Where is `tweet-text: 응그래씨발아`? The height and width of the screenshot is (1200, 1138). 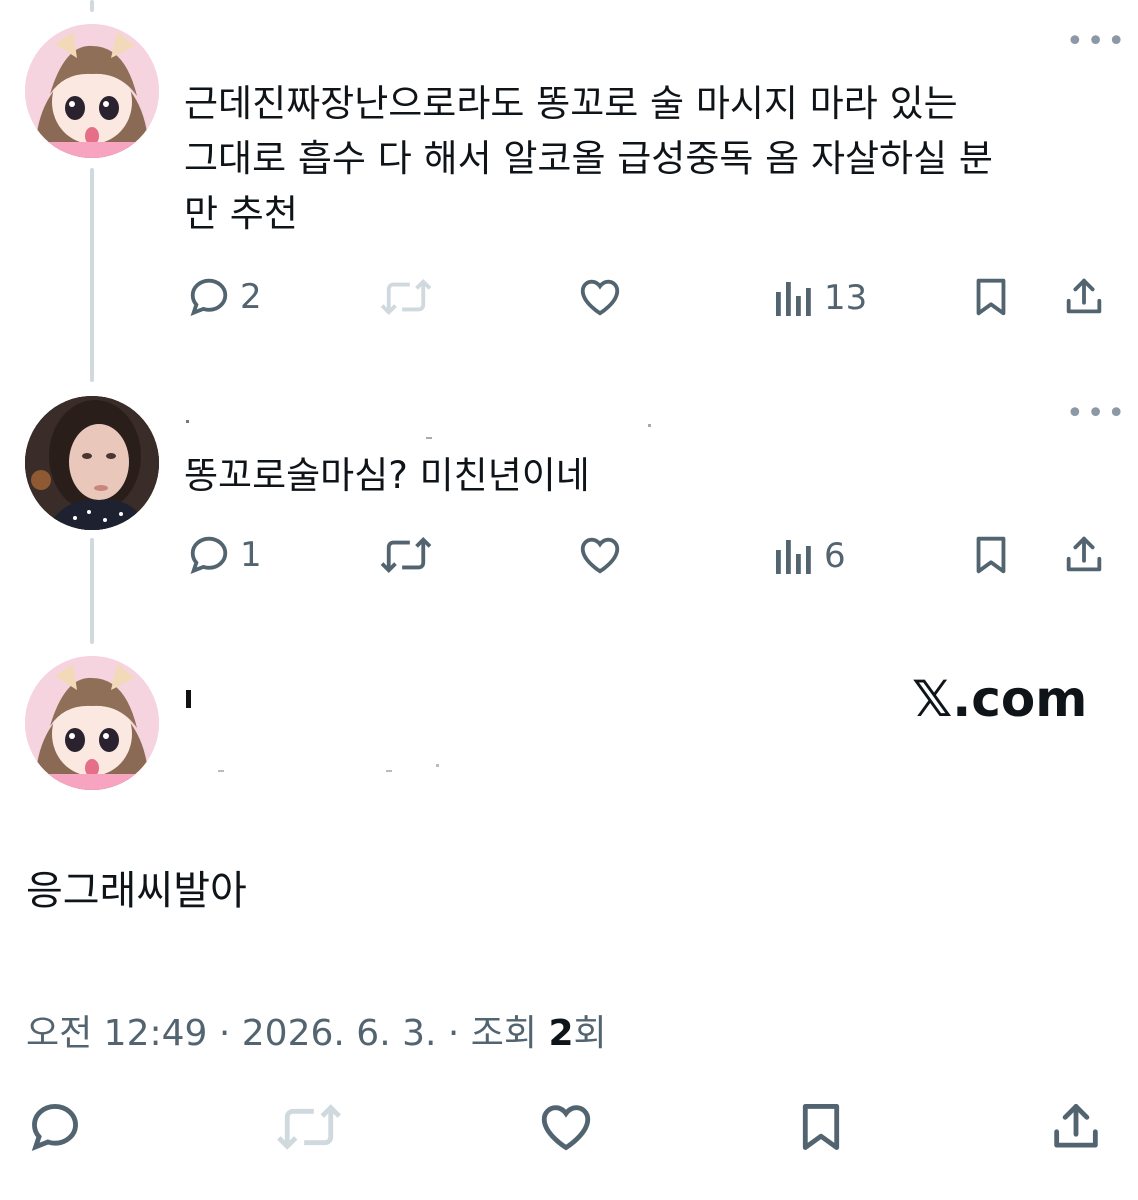
tweet-text: 응그래씨발아 is located at coordinates (136, 891).